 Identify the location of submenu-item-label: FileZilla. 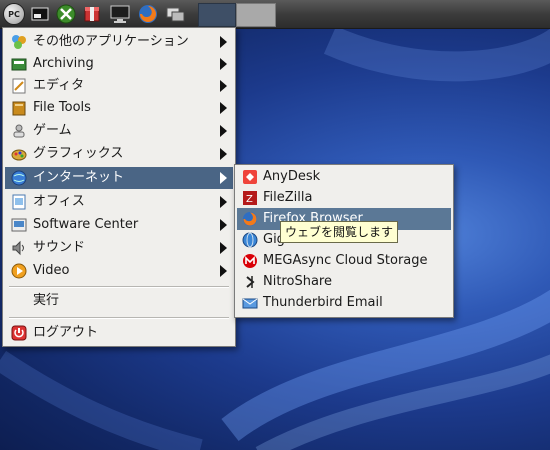
(288, 197).